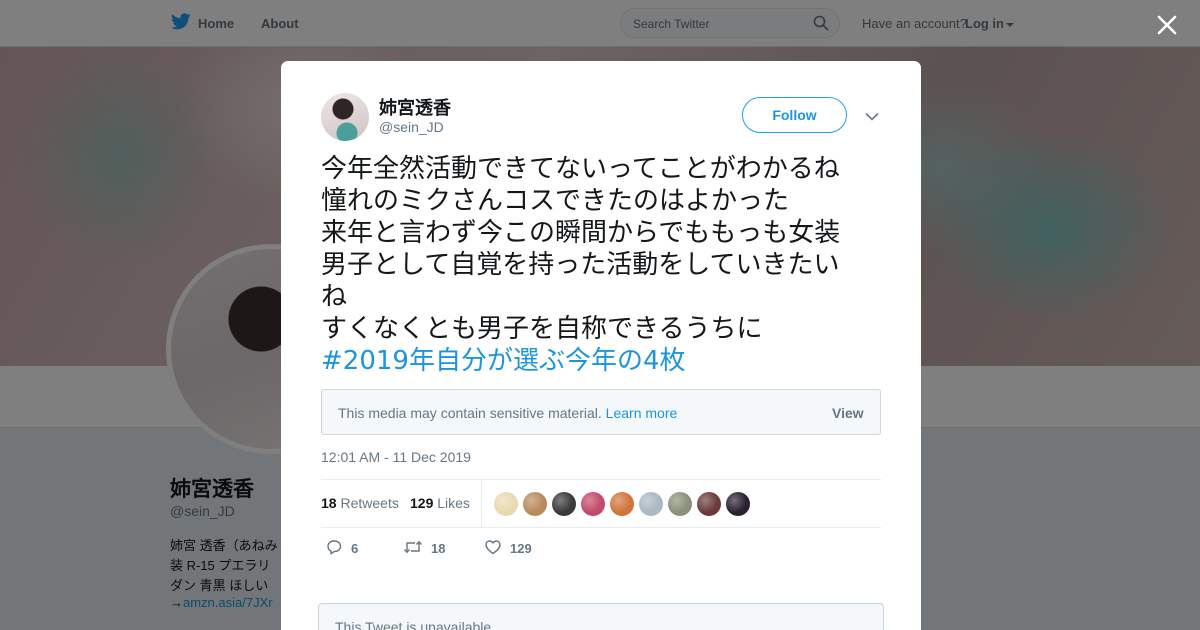 The width and height of the screenshot is (1200, 630). Describe the element at coordinates (424, 548) in the screenshot. I see `retweet-button: 18` at that location.